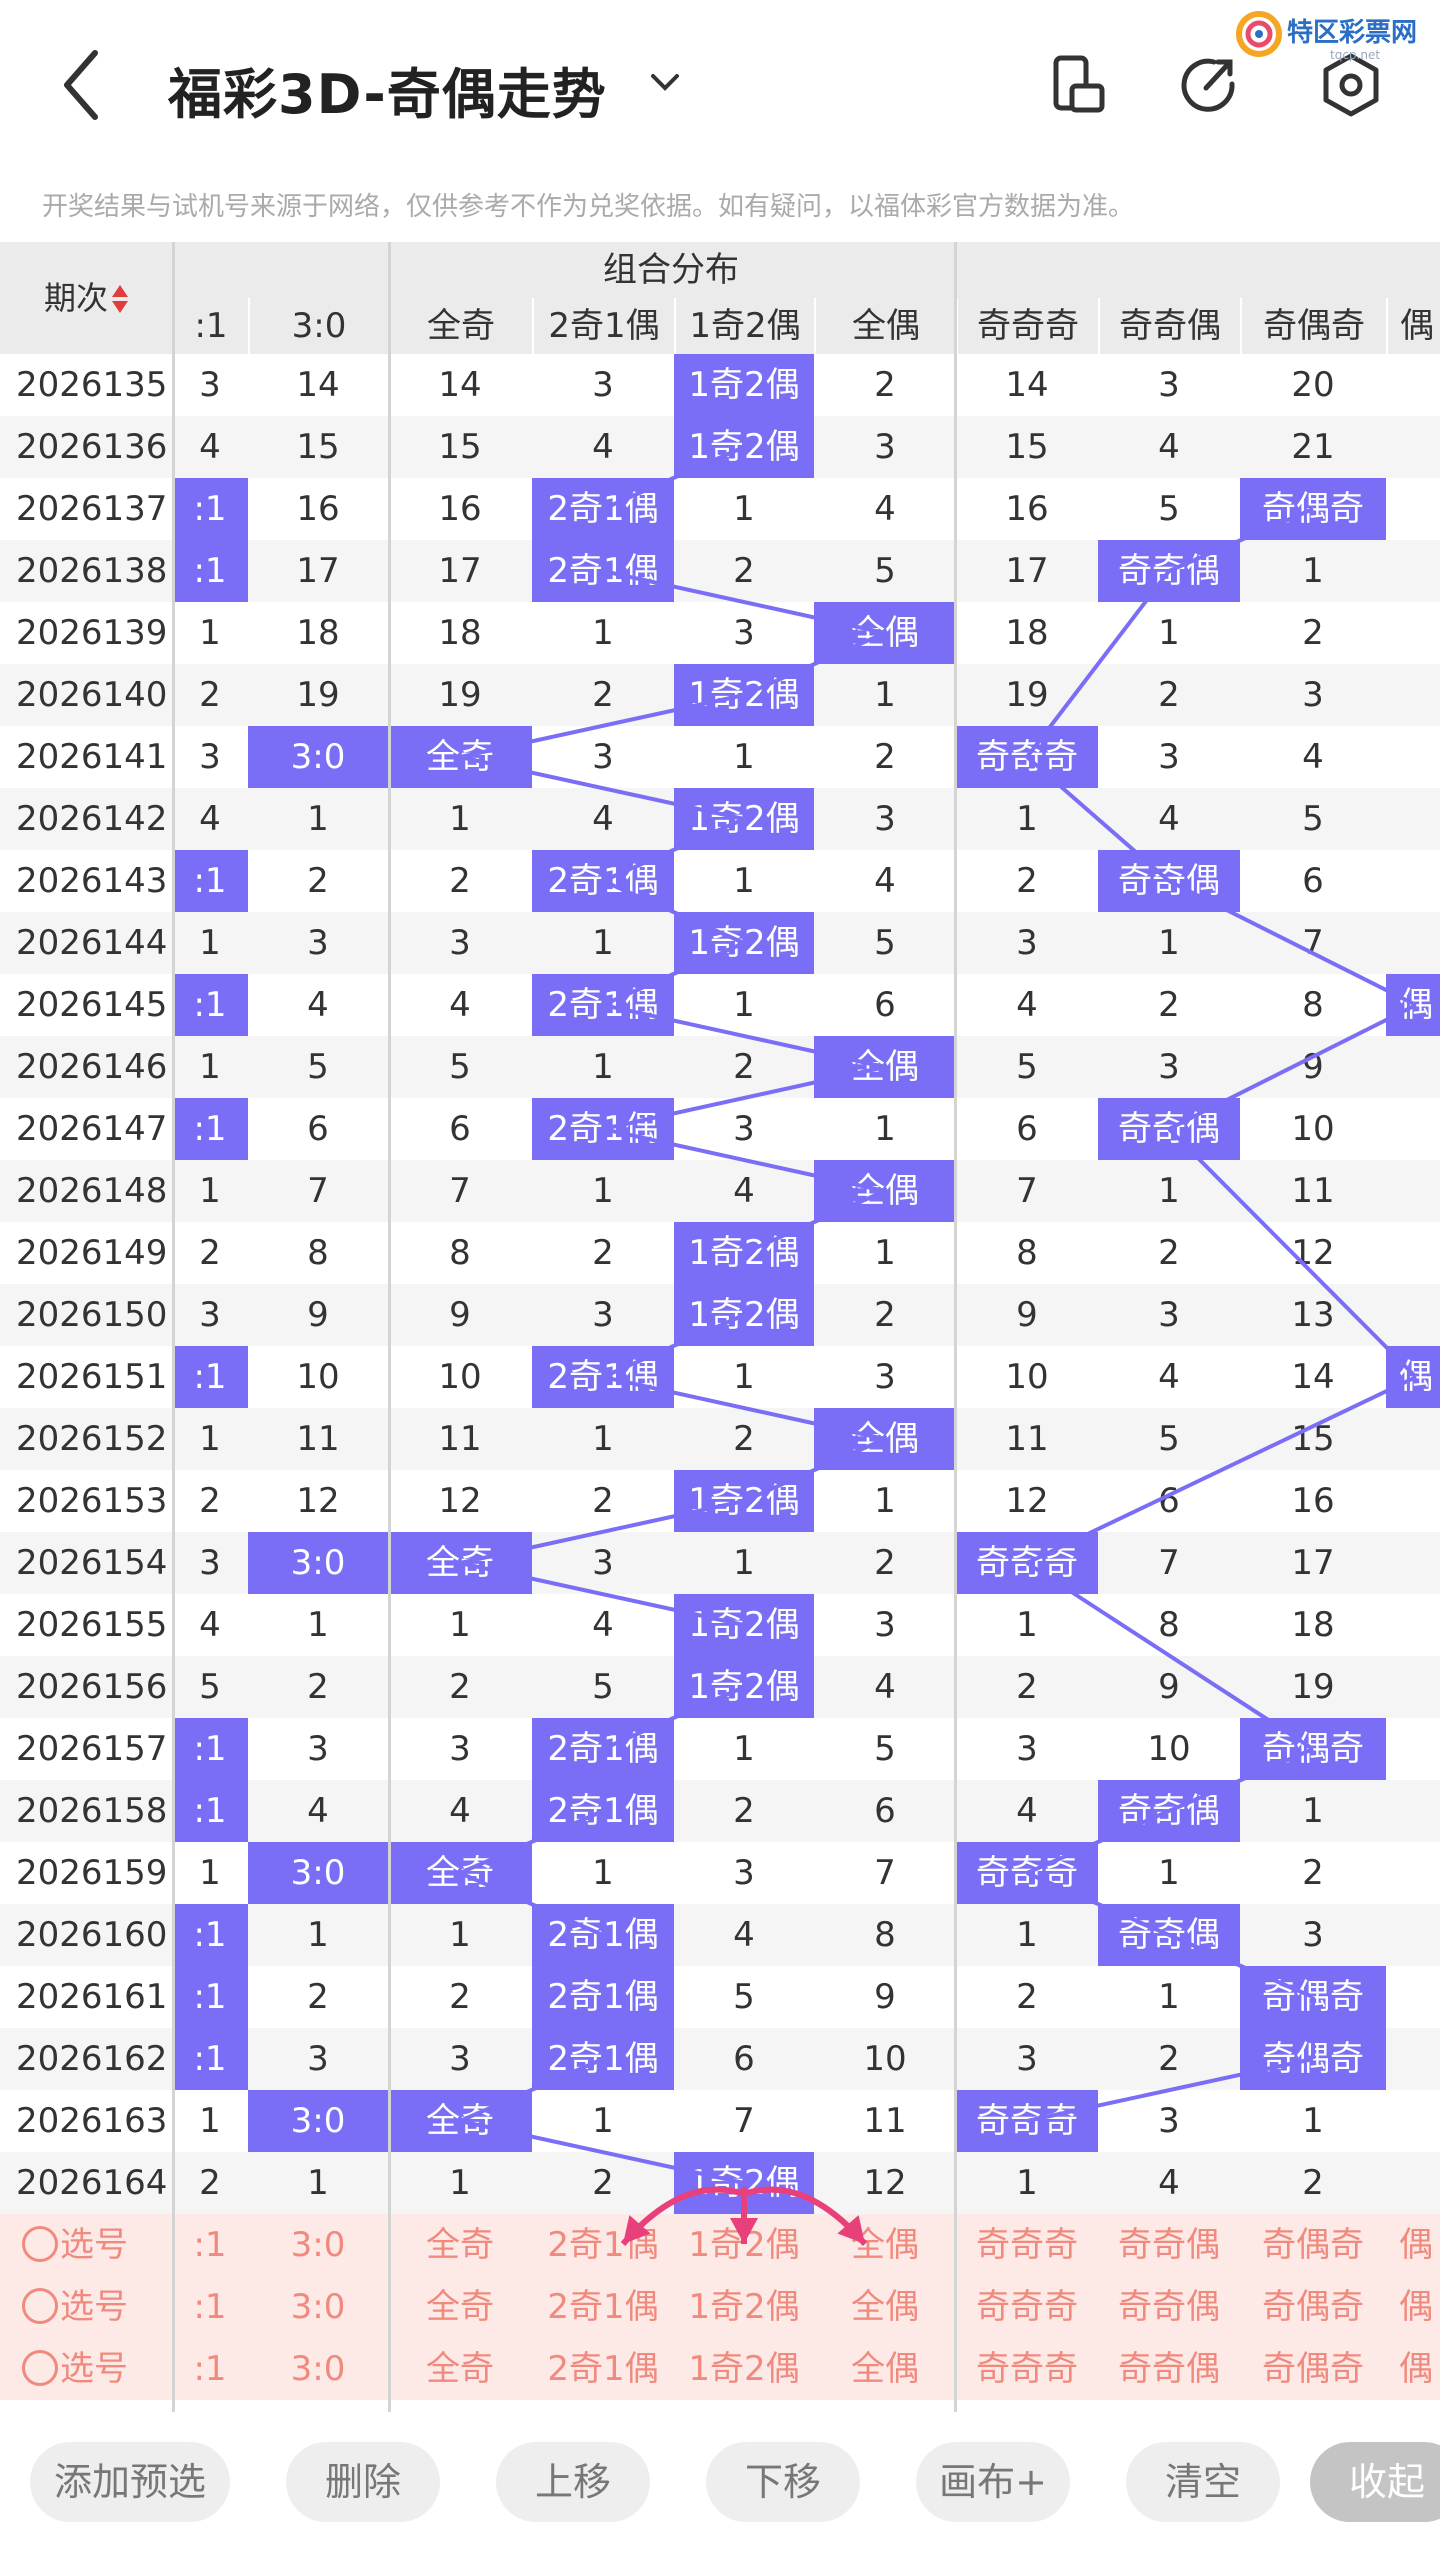 This screenshot has height=2549, width=1440. Describe the element at coordinates (130, 2482) in the screenshot. I see `add-preselect-button: 添加预选` at that location.